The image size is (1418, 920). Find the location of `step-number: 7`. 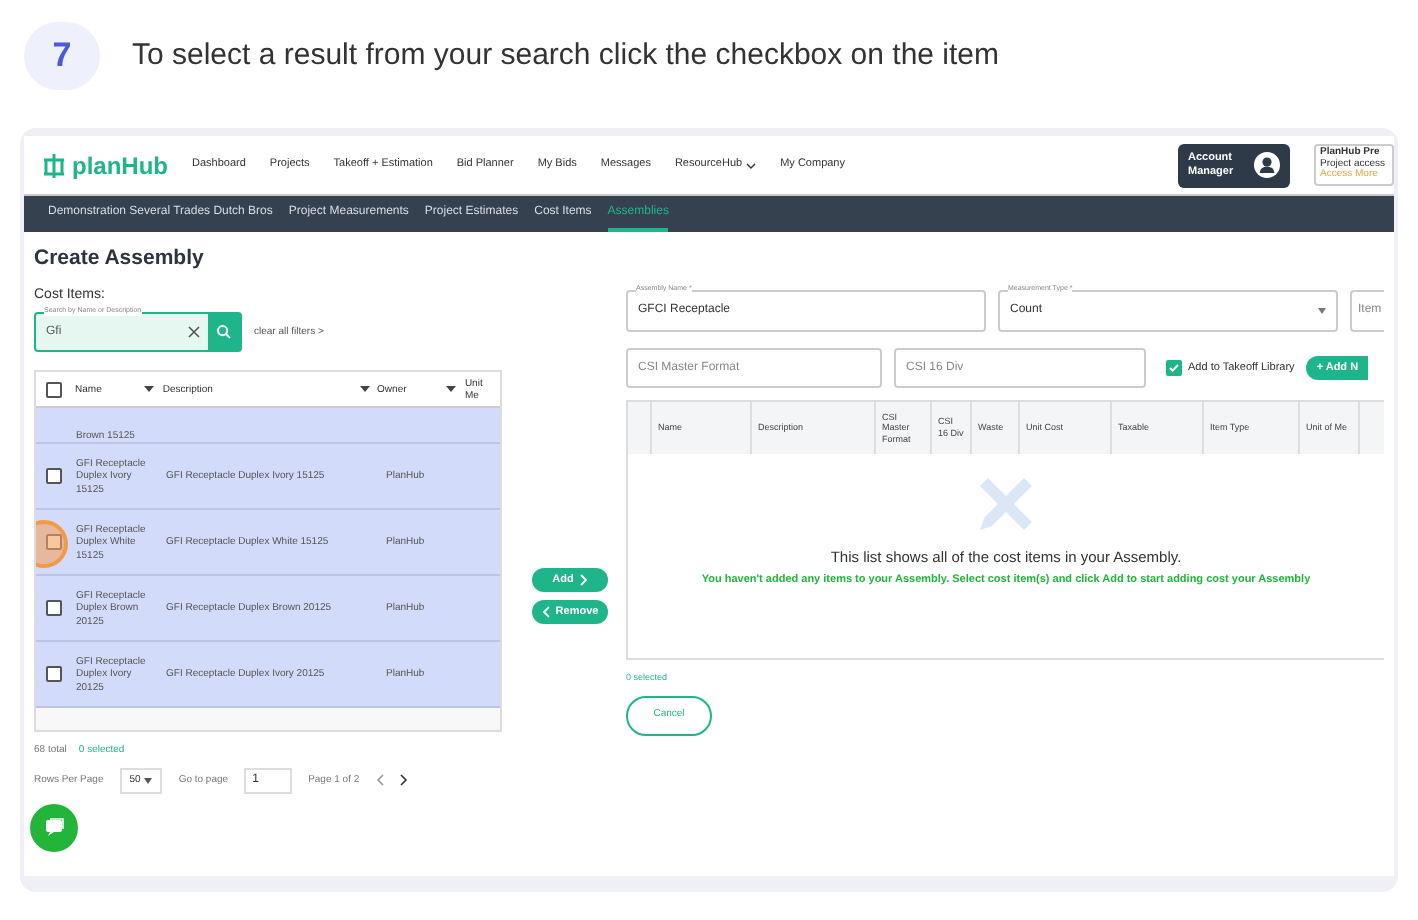

step-number: 7 is located at coordinates (62, 56).